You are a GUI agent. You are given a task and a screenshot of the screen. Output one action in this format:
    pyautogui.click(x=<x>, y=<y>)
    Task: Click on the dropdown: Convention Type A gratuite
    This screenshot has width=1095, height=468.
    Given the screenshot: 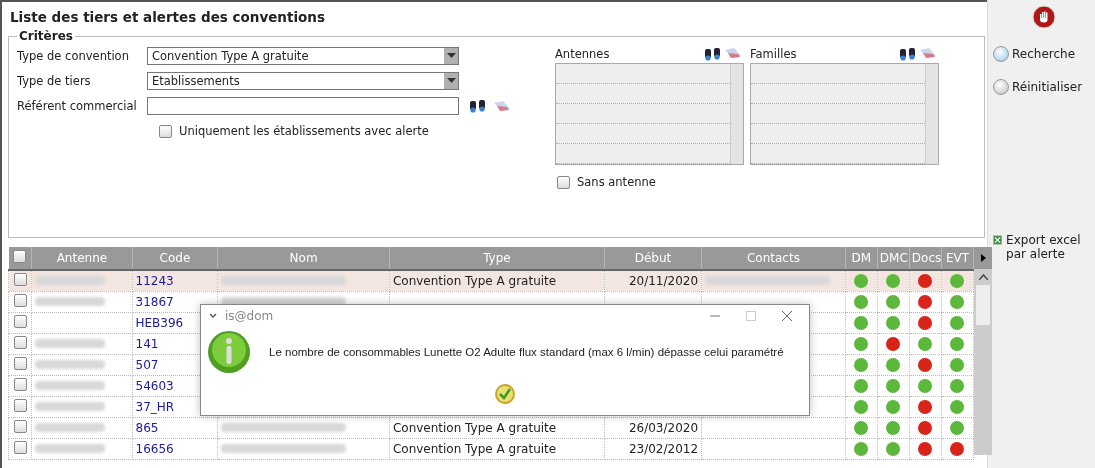 What is the action you would take?
    pyautogui.click(x=303, y=55)
    